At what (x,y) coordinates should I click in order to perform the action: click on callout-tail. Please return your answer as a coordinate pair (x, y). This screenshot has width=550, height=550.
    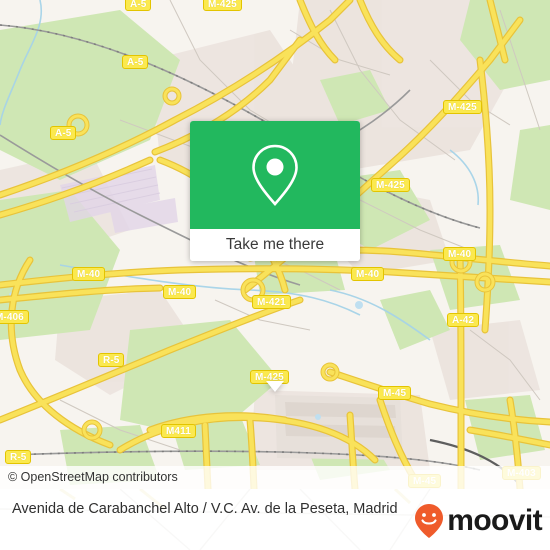
    Looking at the image, I should click on (275, 386).